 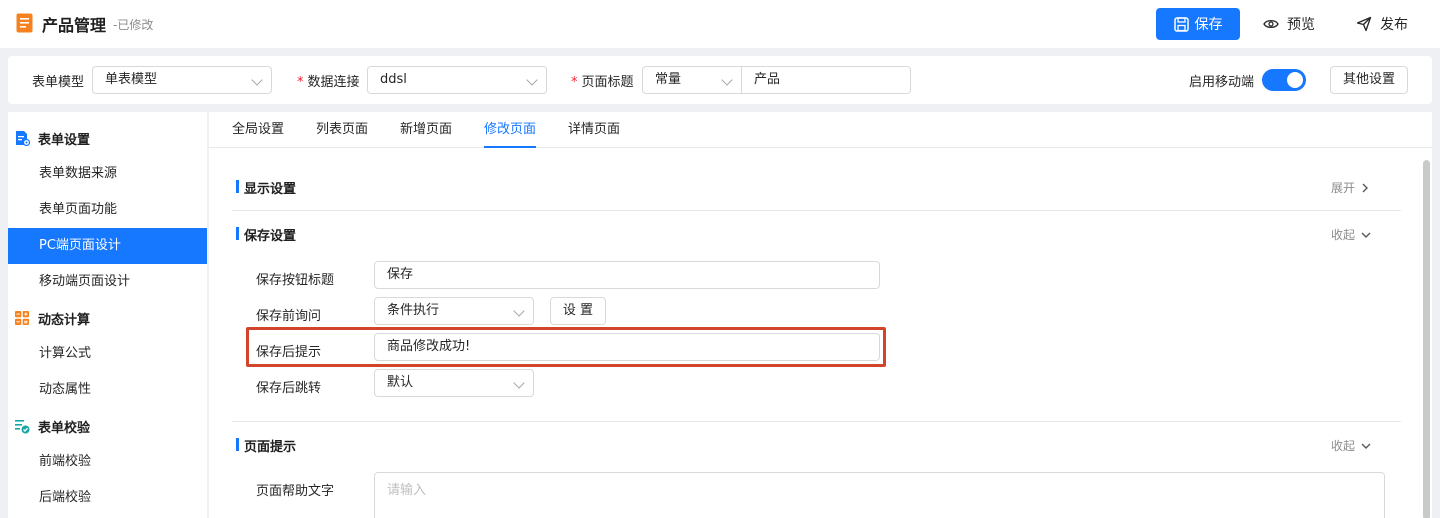 I want to click on mobile-enable-toggle, so click(x=1284, y=80).